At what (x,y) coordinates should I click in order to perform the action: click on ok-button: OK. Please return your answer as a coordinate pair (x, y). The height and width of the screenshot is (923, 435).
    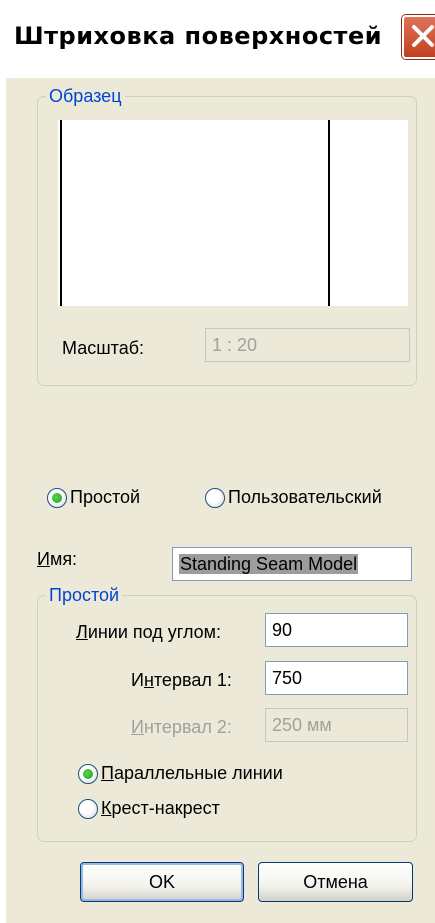
    Looking at the image, I should click on (162, 882).